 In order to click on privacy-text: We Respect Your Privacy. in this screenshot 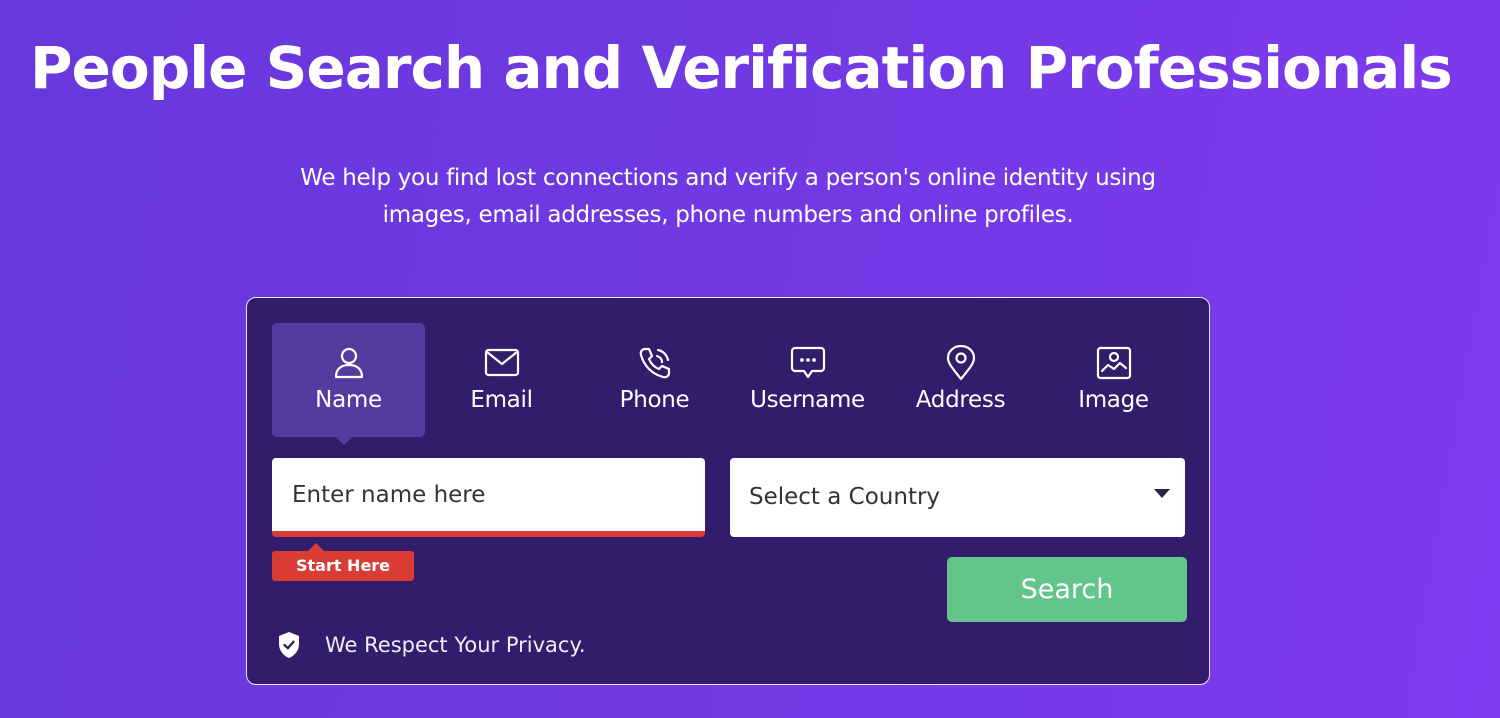, I will do `click(455, 645)`.